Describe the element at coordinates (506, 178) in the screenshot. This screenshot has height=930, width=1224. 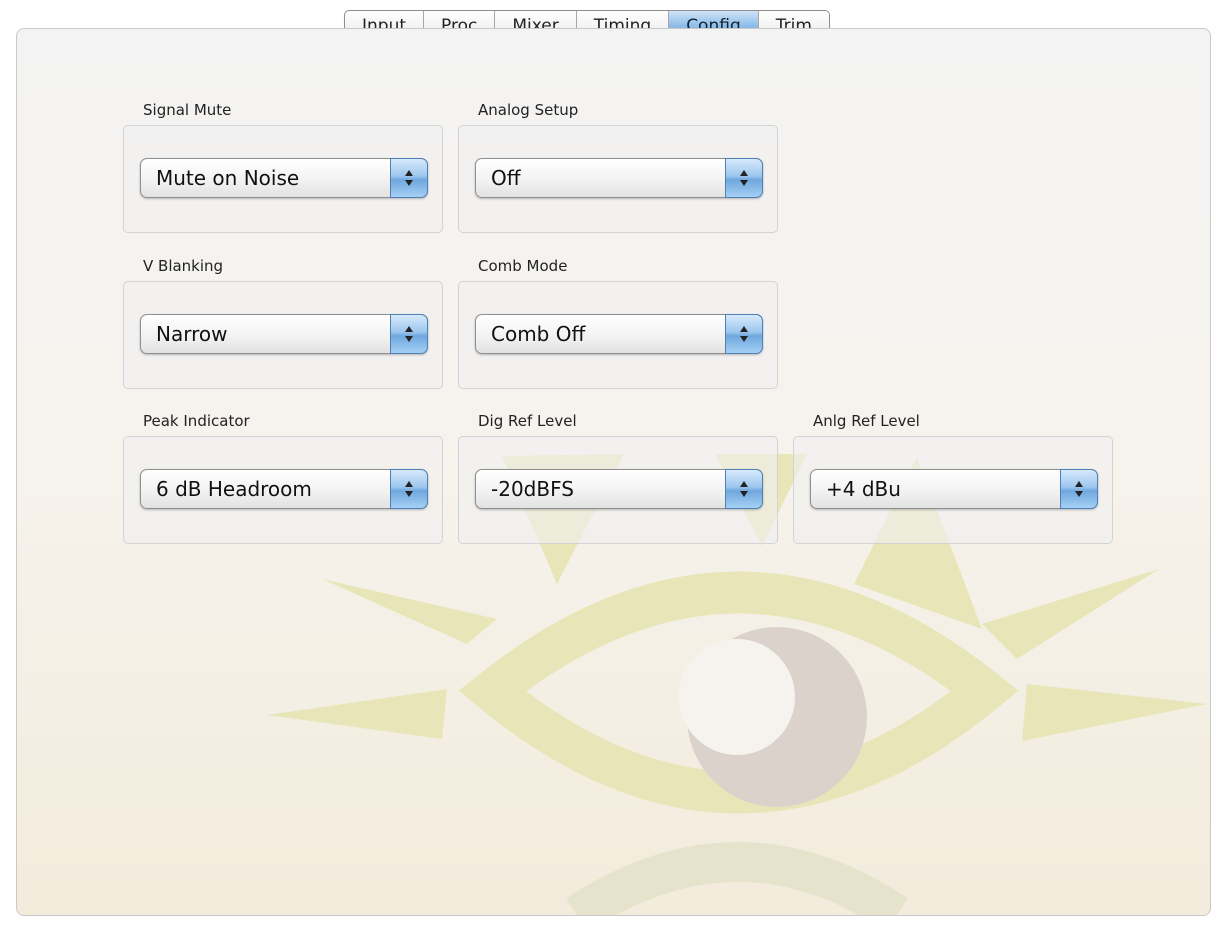
I see `analog-setup-value: Off` at that location.